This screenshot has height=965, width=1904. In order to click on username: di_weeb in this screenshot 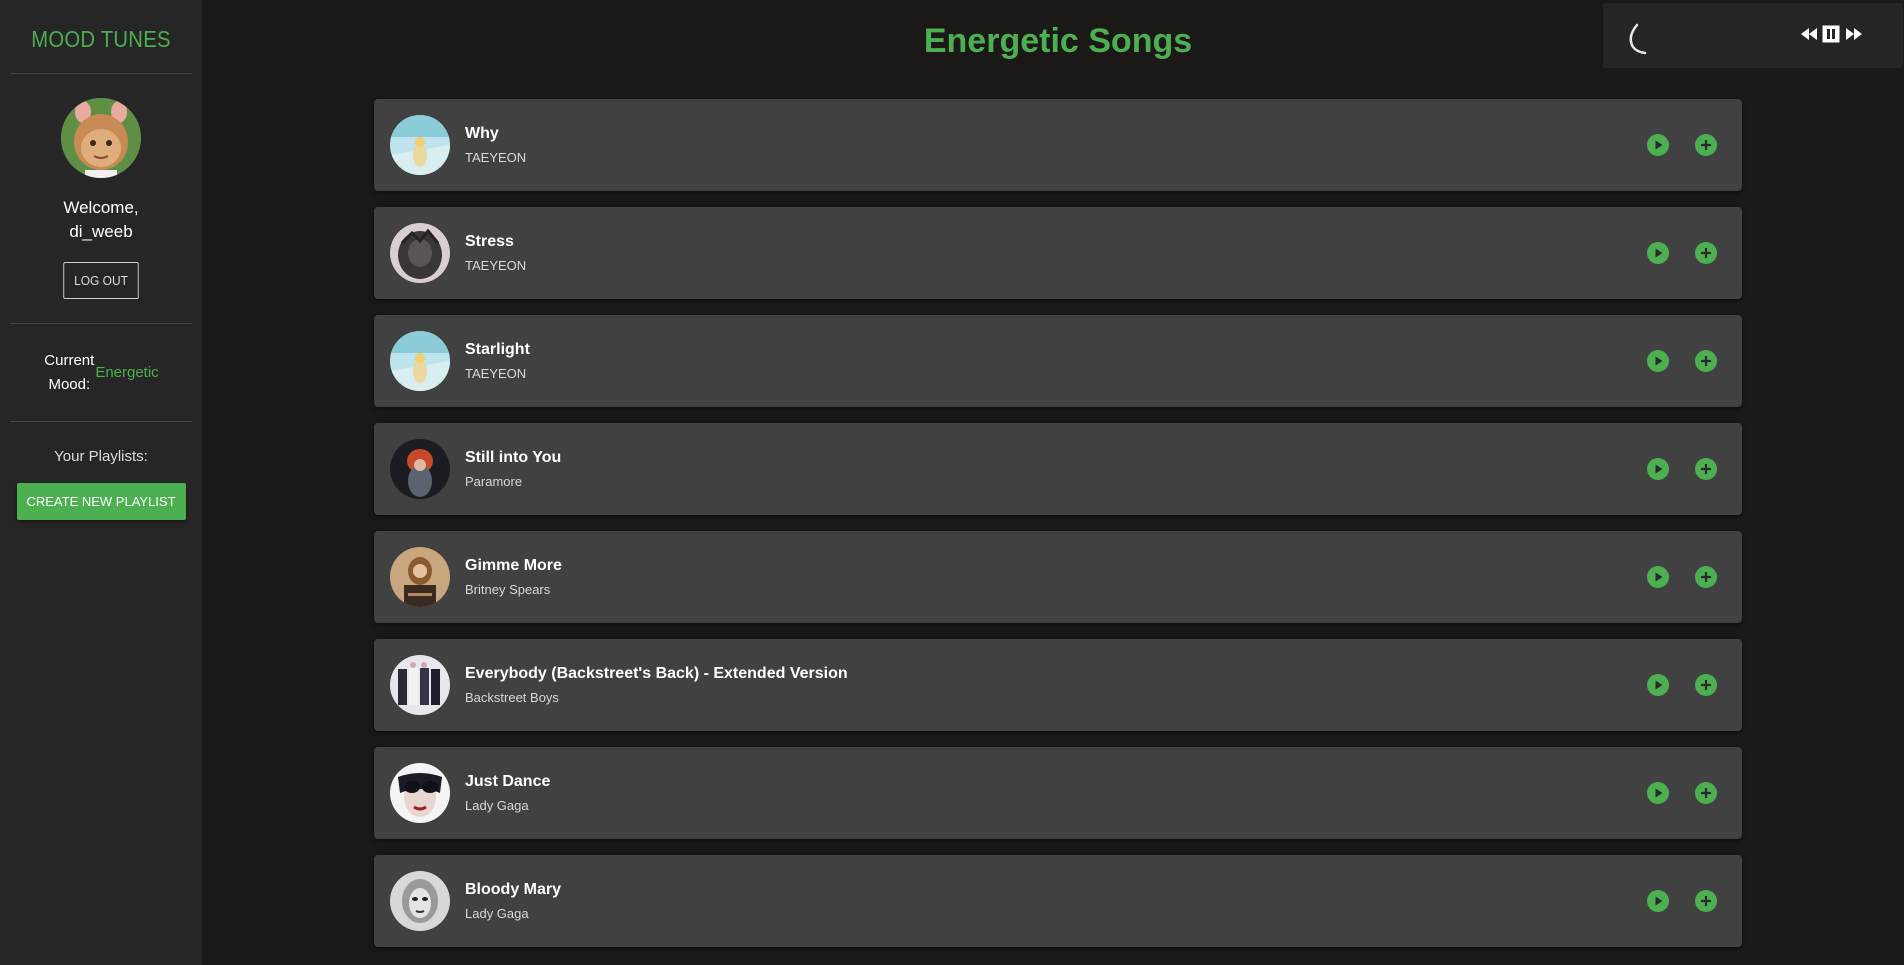, I will do `click(101, 231)`.